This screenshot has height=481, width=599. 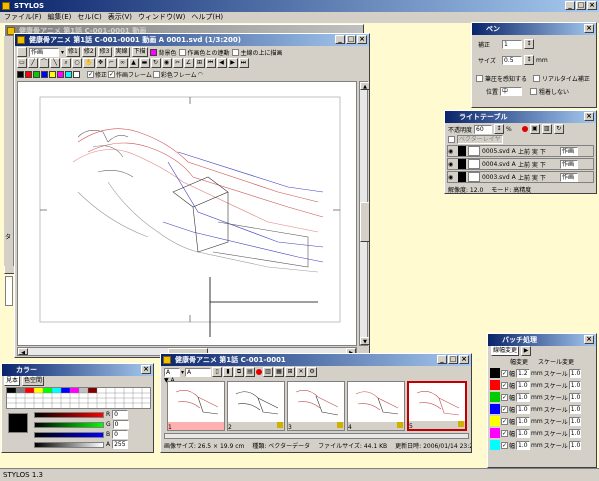 What do you see at coordinates (235, 52) in the screenshot?
I see `main-draw-checkbox` at bounding box center [235, 52].